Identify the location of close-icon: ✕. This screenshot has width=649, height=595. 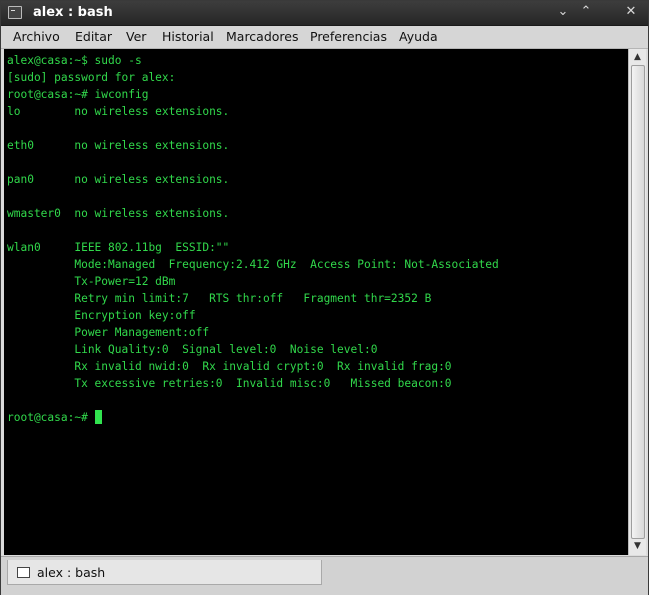
(631, 12).